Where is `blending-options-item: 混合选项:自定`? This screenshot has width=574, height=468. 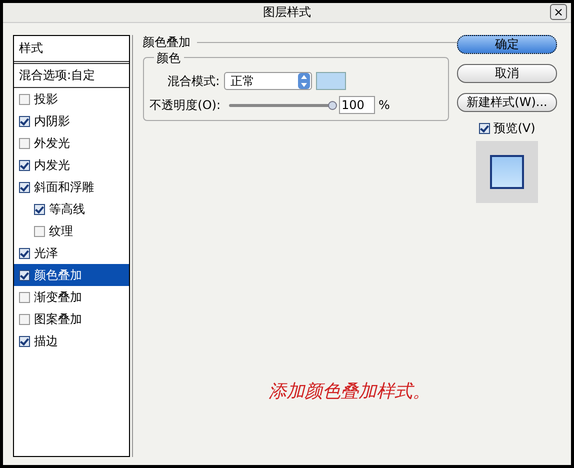
blending-options-item: 混合选项:自定 is located at coordinates (71, 76).